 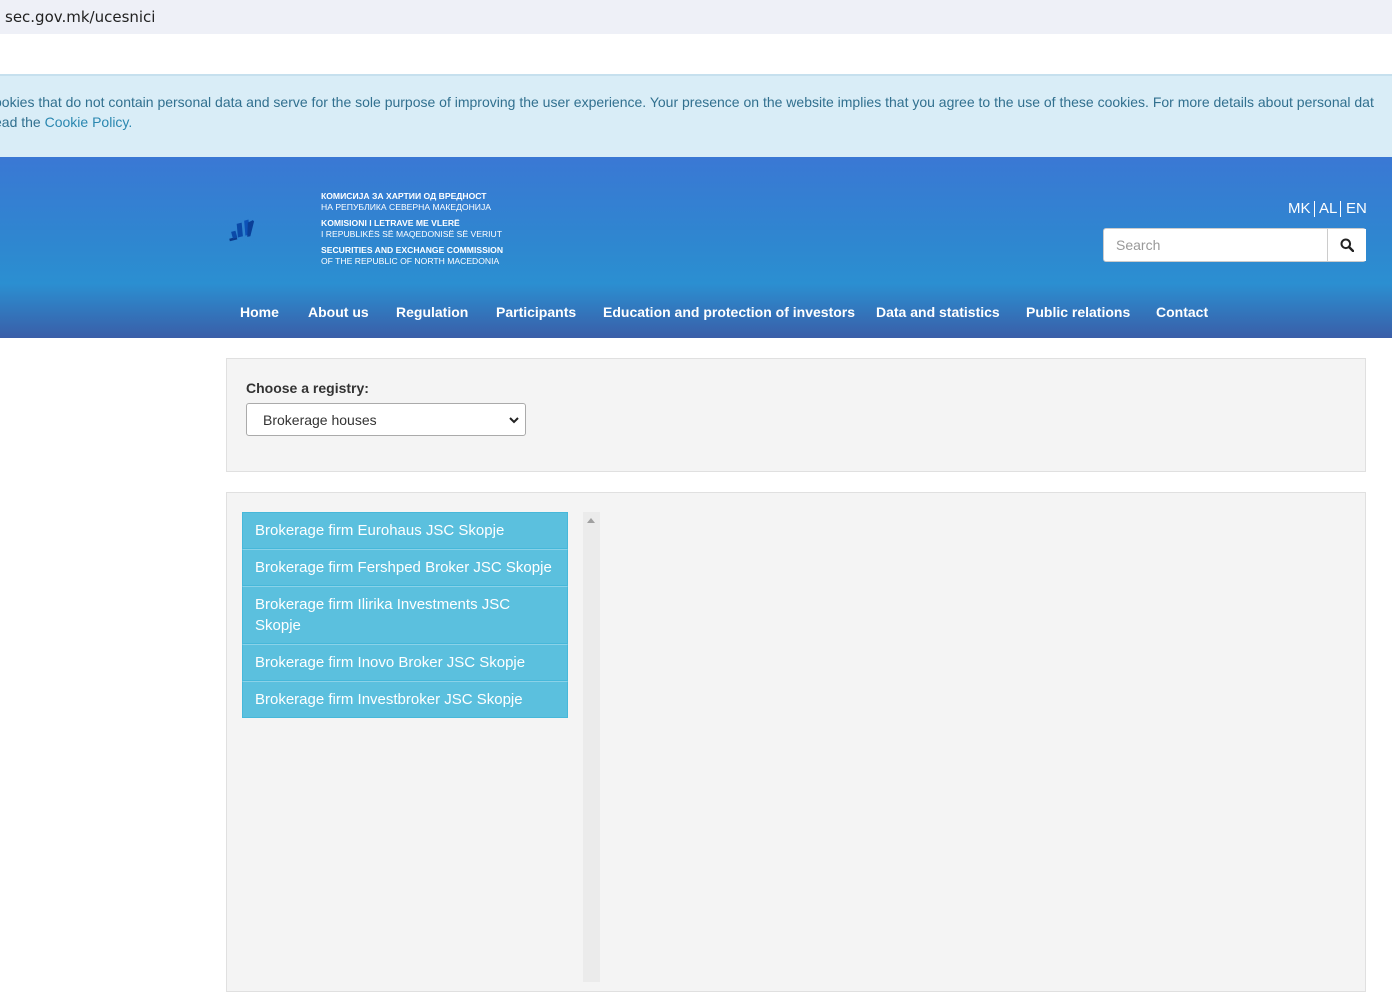 I want to click on logo-line-en-1: SECURITIES AND EXCHANGE COMMISSION, so click(x=412, y=250).